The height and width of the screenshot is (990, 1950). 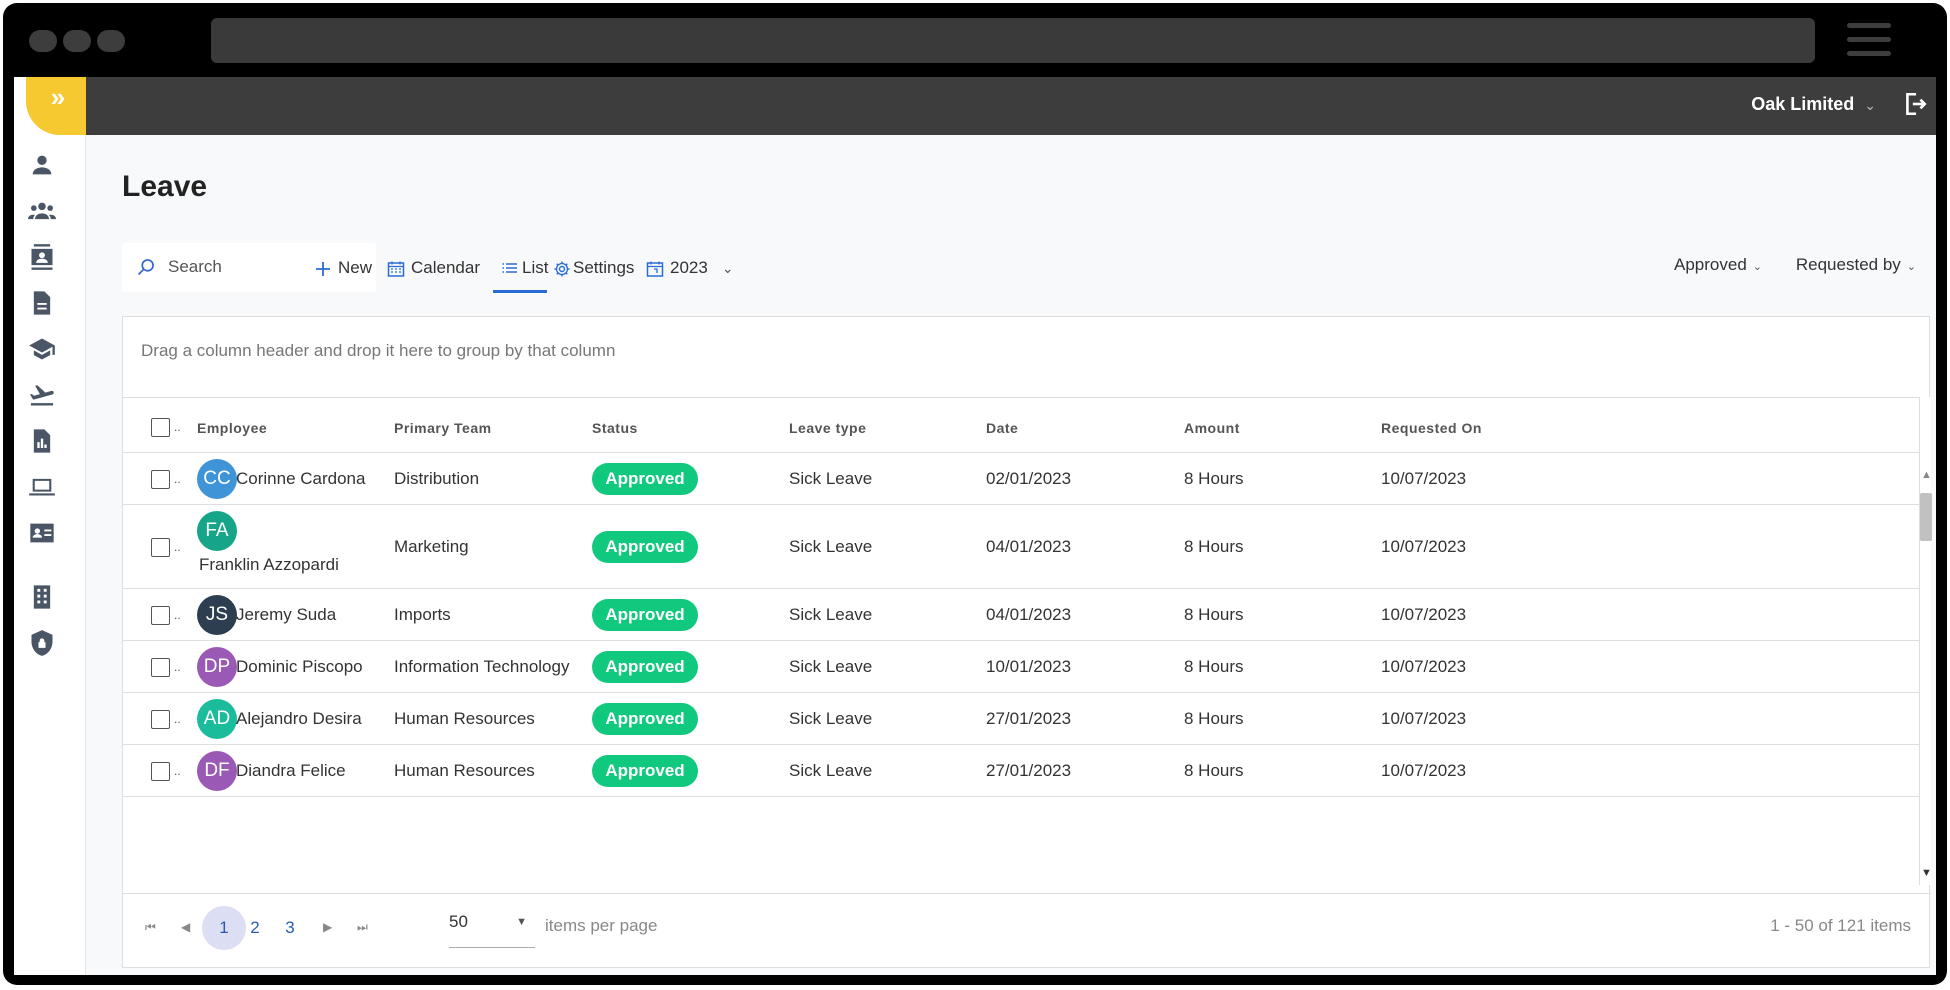 I want to click on status-filter-label: Approved, so click(x=1710, y=264).